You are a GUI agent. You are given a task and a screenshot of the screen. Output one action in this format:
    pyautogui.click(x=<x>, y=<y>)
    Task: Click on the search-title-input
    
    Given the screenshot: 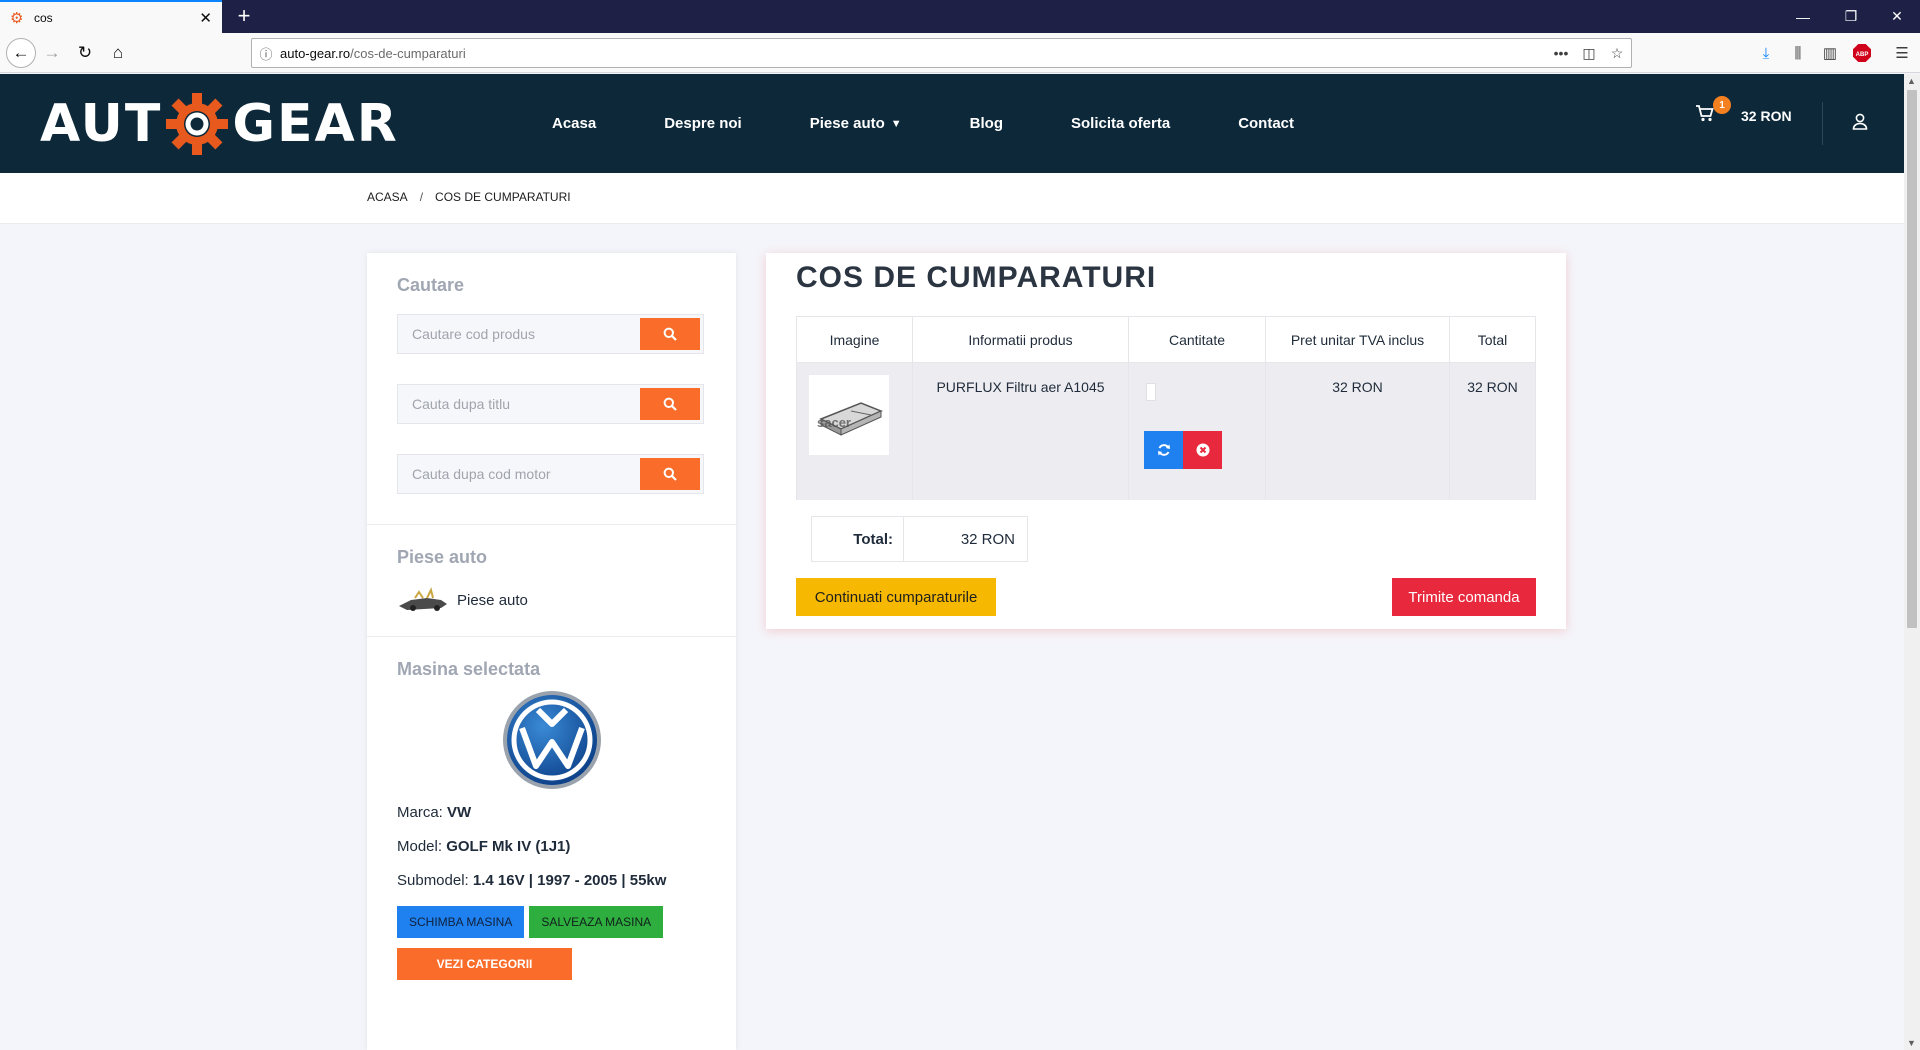 What is the action you would take?
    pyautogui.click(x=517, y=404)
    